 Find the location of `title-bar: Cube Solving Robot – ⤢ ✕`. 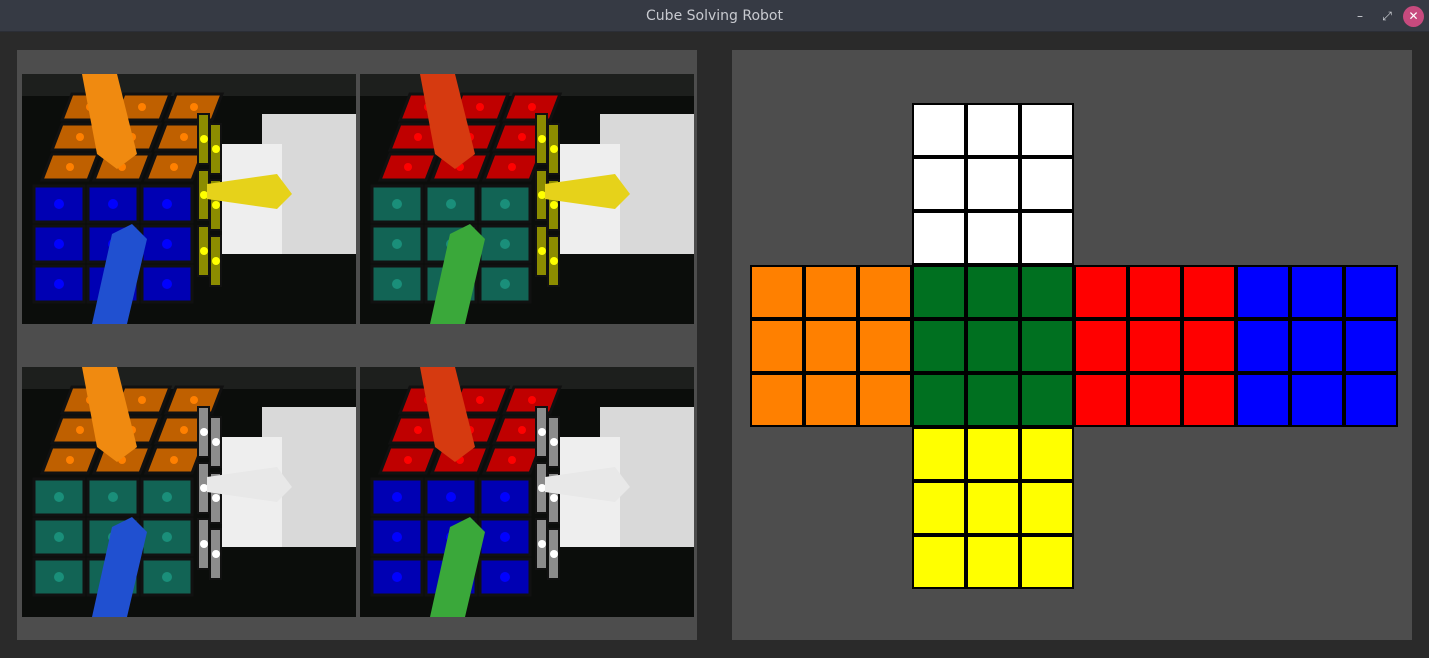

title-bar: Cube Solving Robot – ⤢ ✕ is located at coordinates (714, 16).